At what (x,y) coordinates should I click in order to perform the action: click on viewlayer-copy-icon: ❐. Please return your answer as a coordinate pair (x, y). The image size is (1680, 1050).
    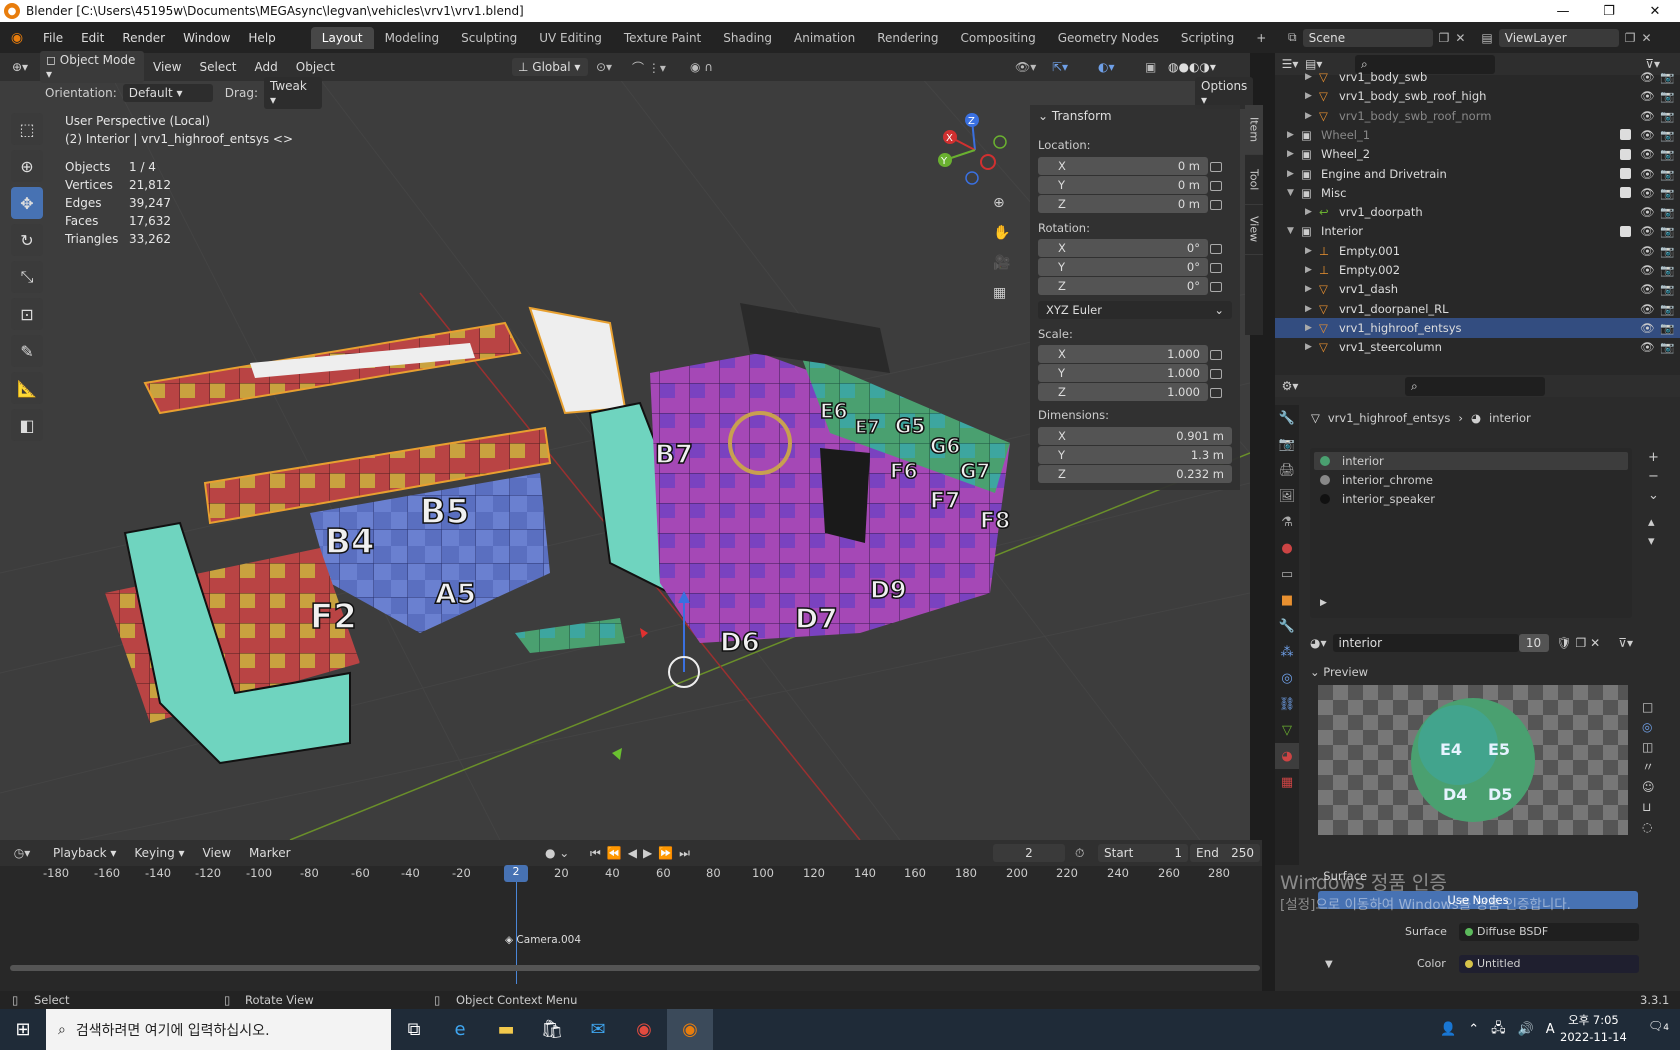
    Looking at the image, I should click on (1630, 38).